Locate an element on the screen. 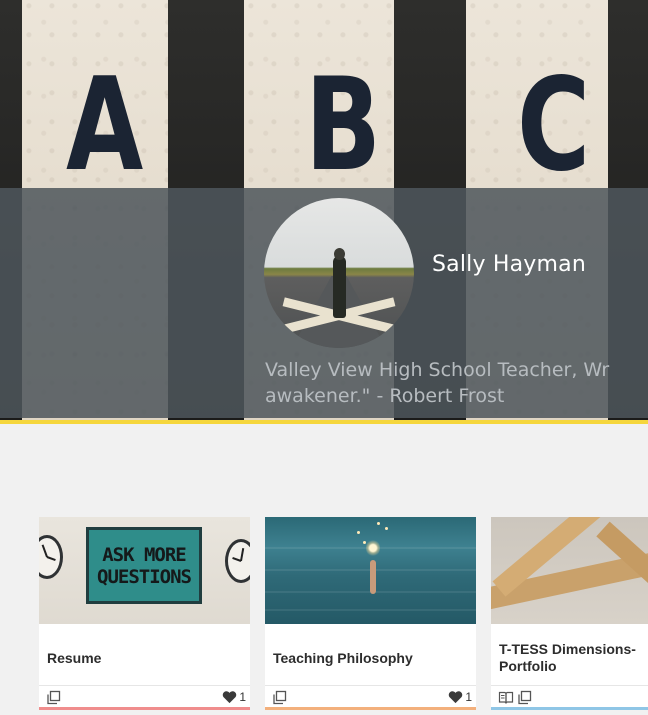 This screenshot has width=648, height=715. profile-name: Sally Hayman is located at coordinates (509, 264).